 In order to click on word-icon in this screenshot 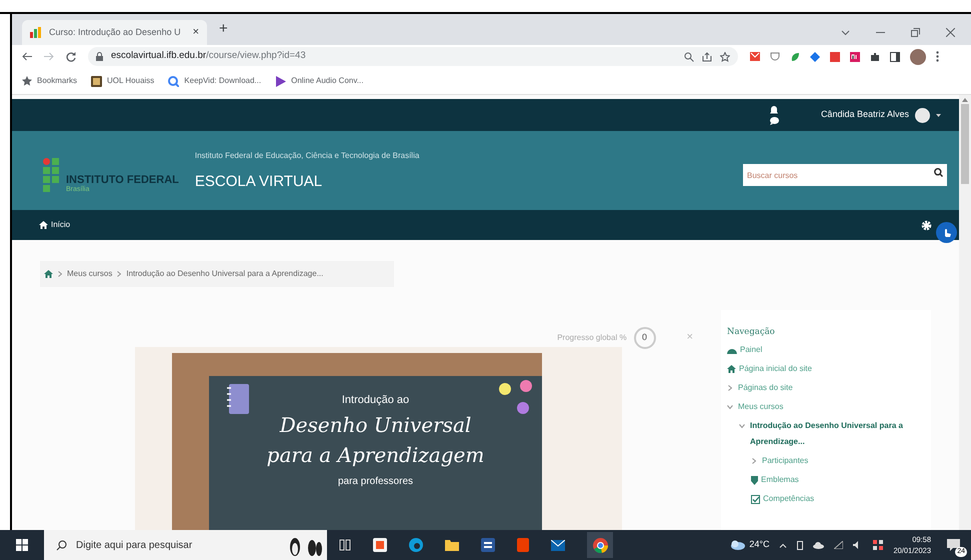, I will do `click(488, 545)`.